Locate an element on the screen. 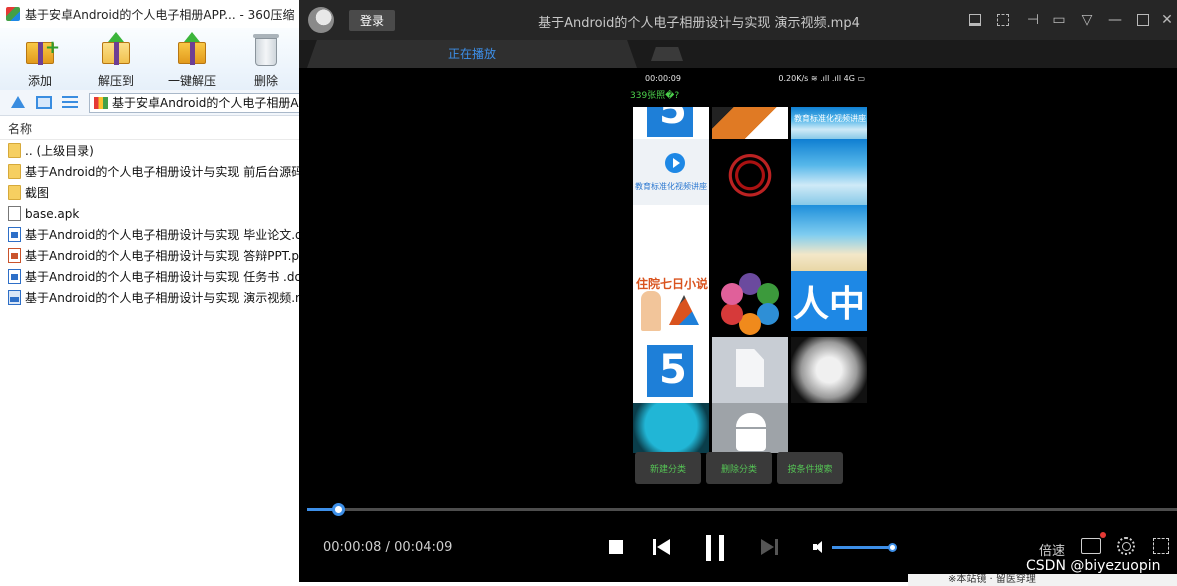 This screenshot has width=1177, height=586. previous-icon is located at coordinates (661, 547).